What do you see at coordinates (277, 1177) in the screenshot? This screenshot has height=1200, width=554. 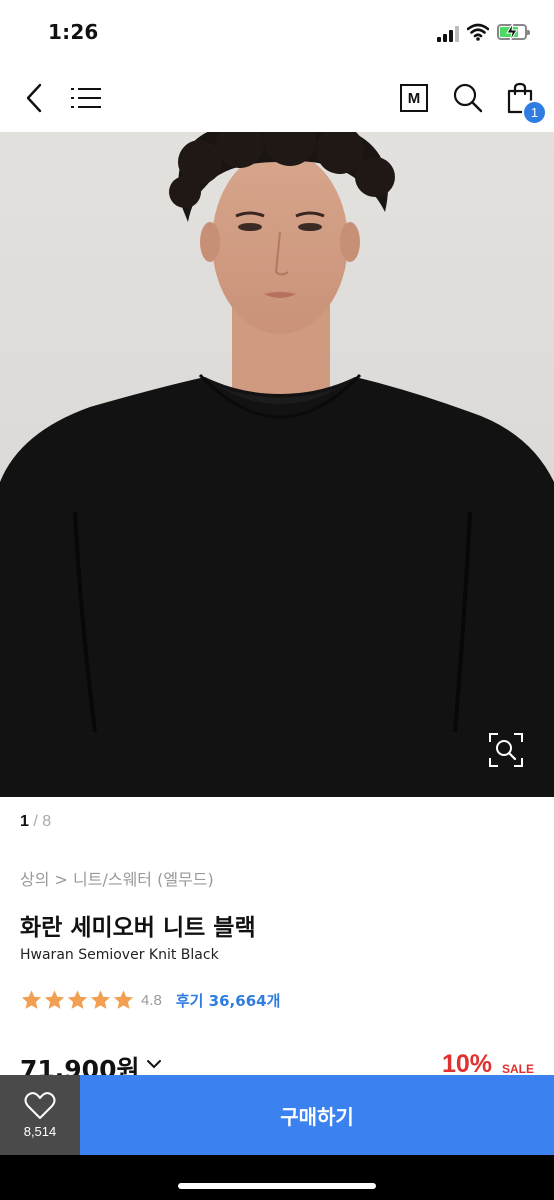 I see `home-indicator-area` at bounding box center [277, 1177].